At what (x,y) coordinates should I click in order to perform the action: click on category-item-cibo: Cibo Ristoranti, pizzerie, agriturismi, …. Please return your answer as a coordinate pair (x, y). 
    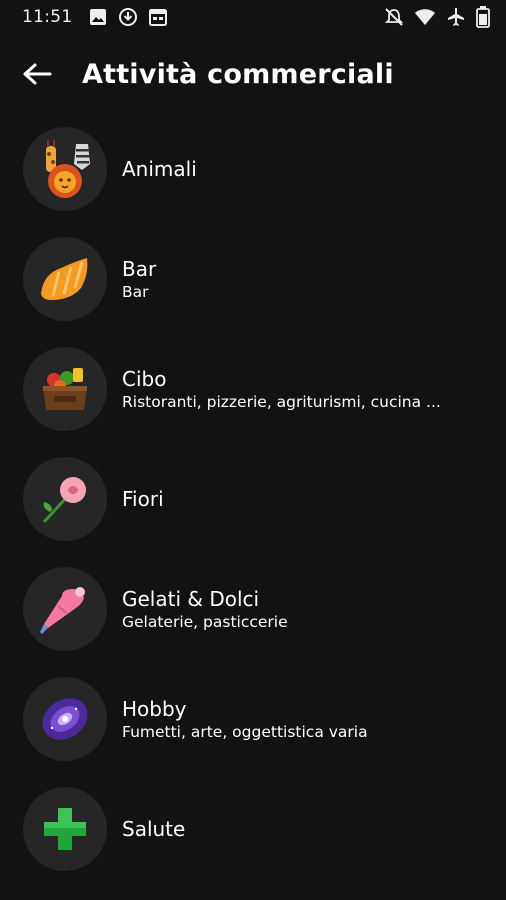
    Looking at the image, I should click on (253, 389).